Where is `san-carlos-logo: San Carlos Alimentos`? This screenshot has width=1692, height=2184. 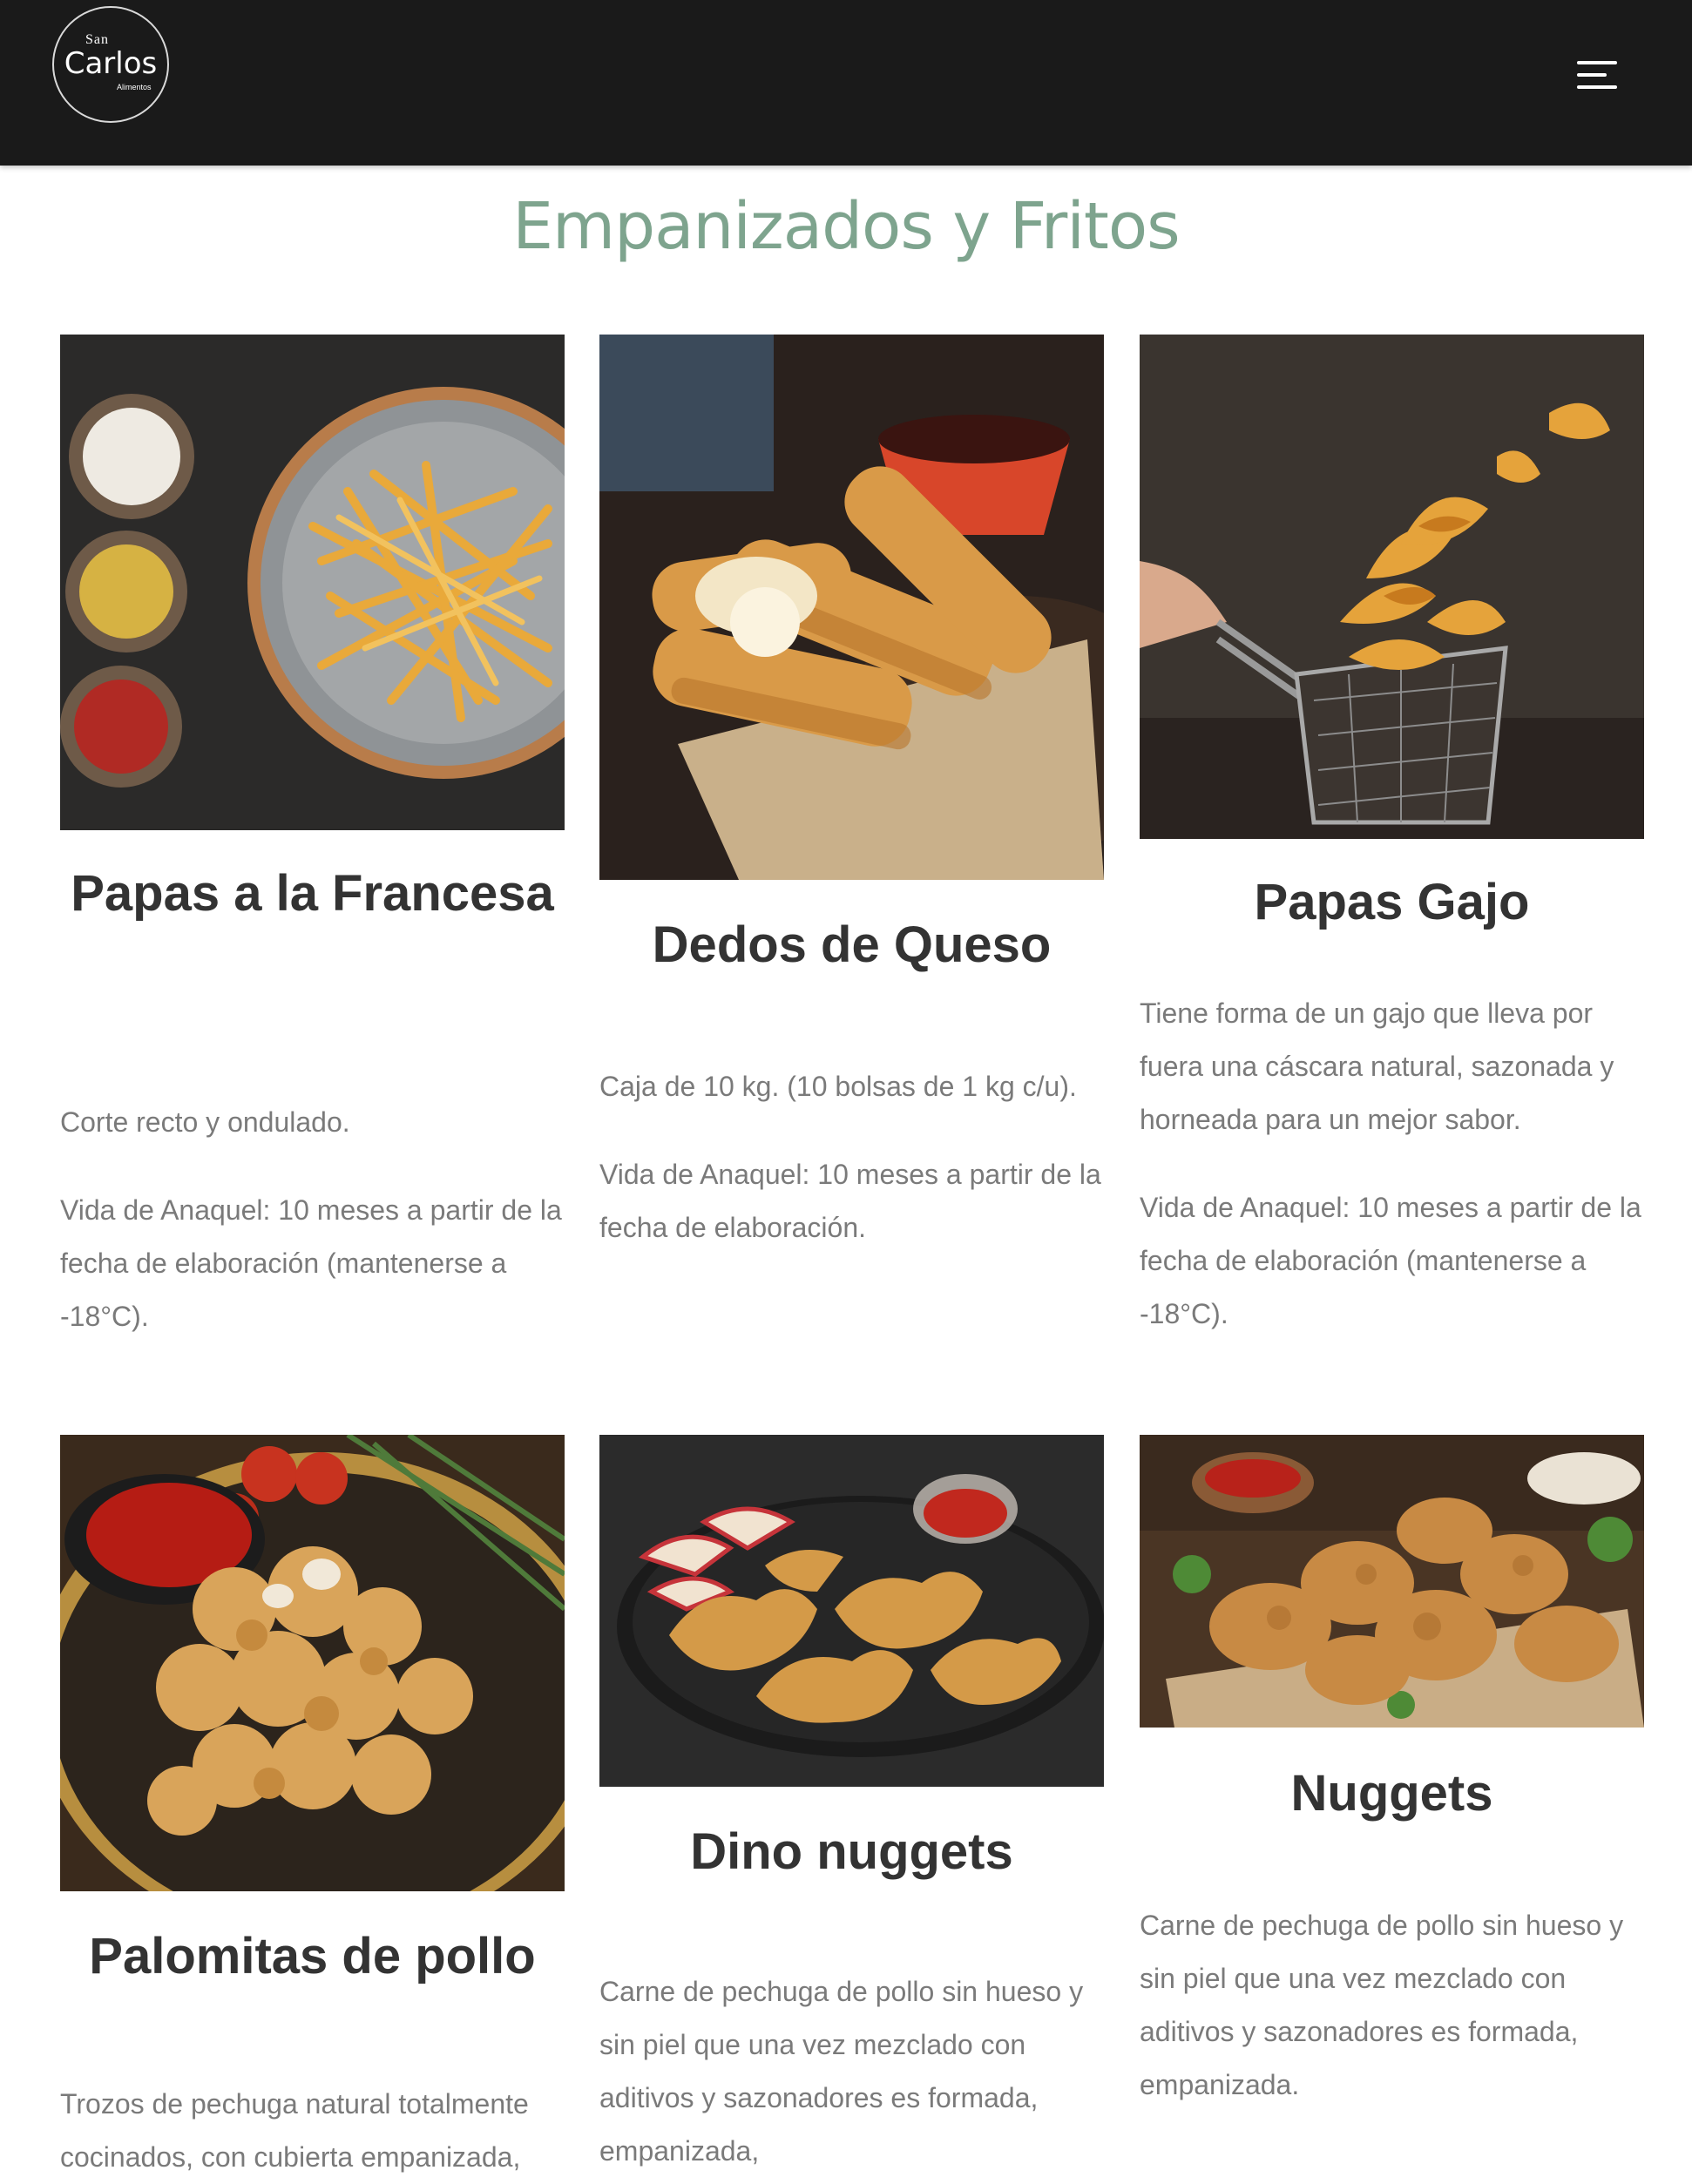 san-carlos-logo: San Carlos Alimentos is located at coordinates (110, 64).